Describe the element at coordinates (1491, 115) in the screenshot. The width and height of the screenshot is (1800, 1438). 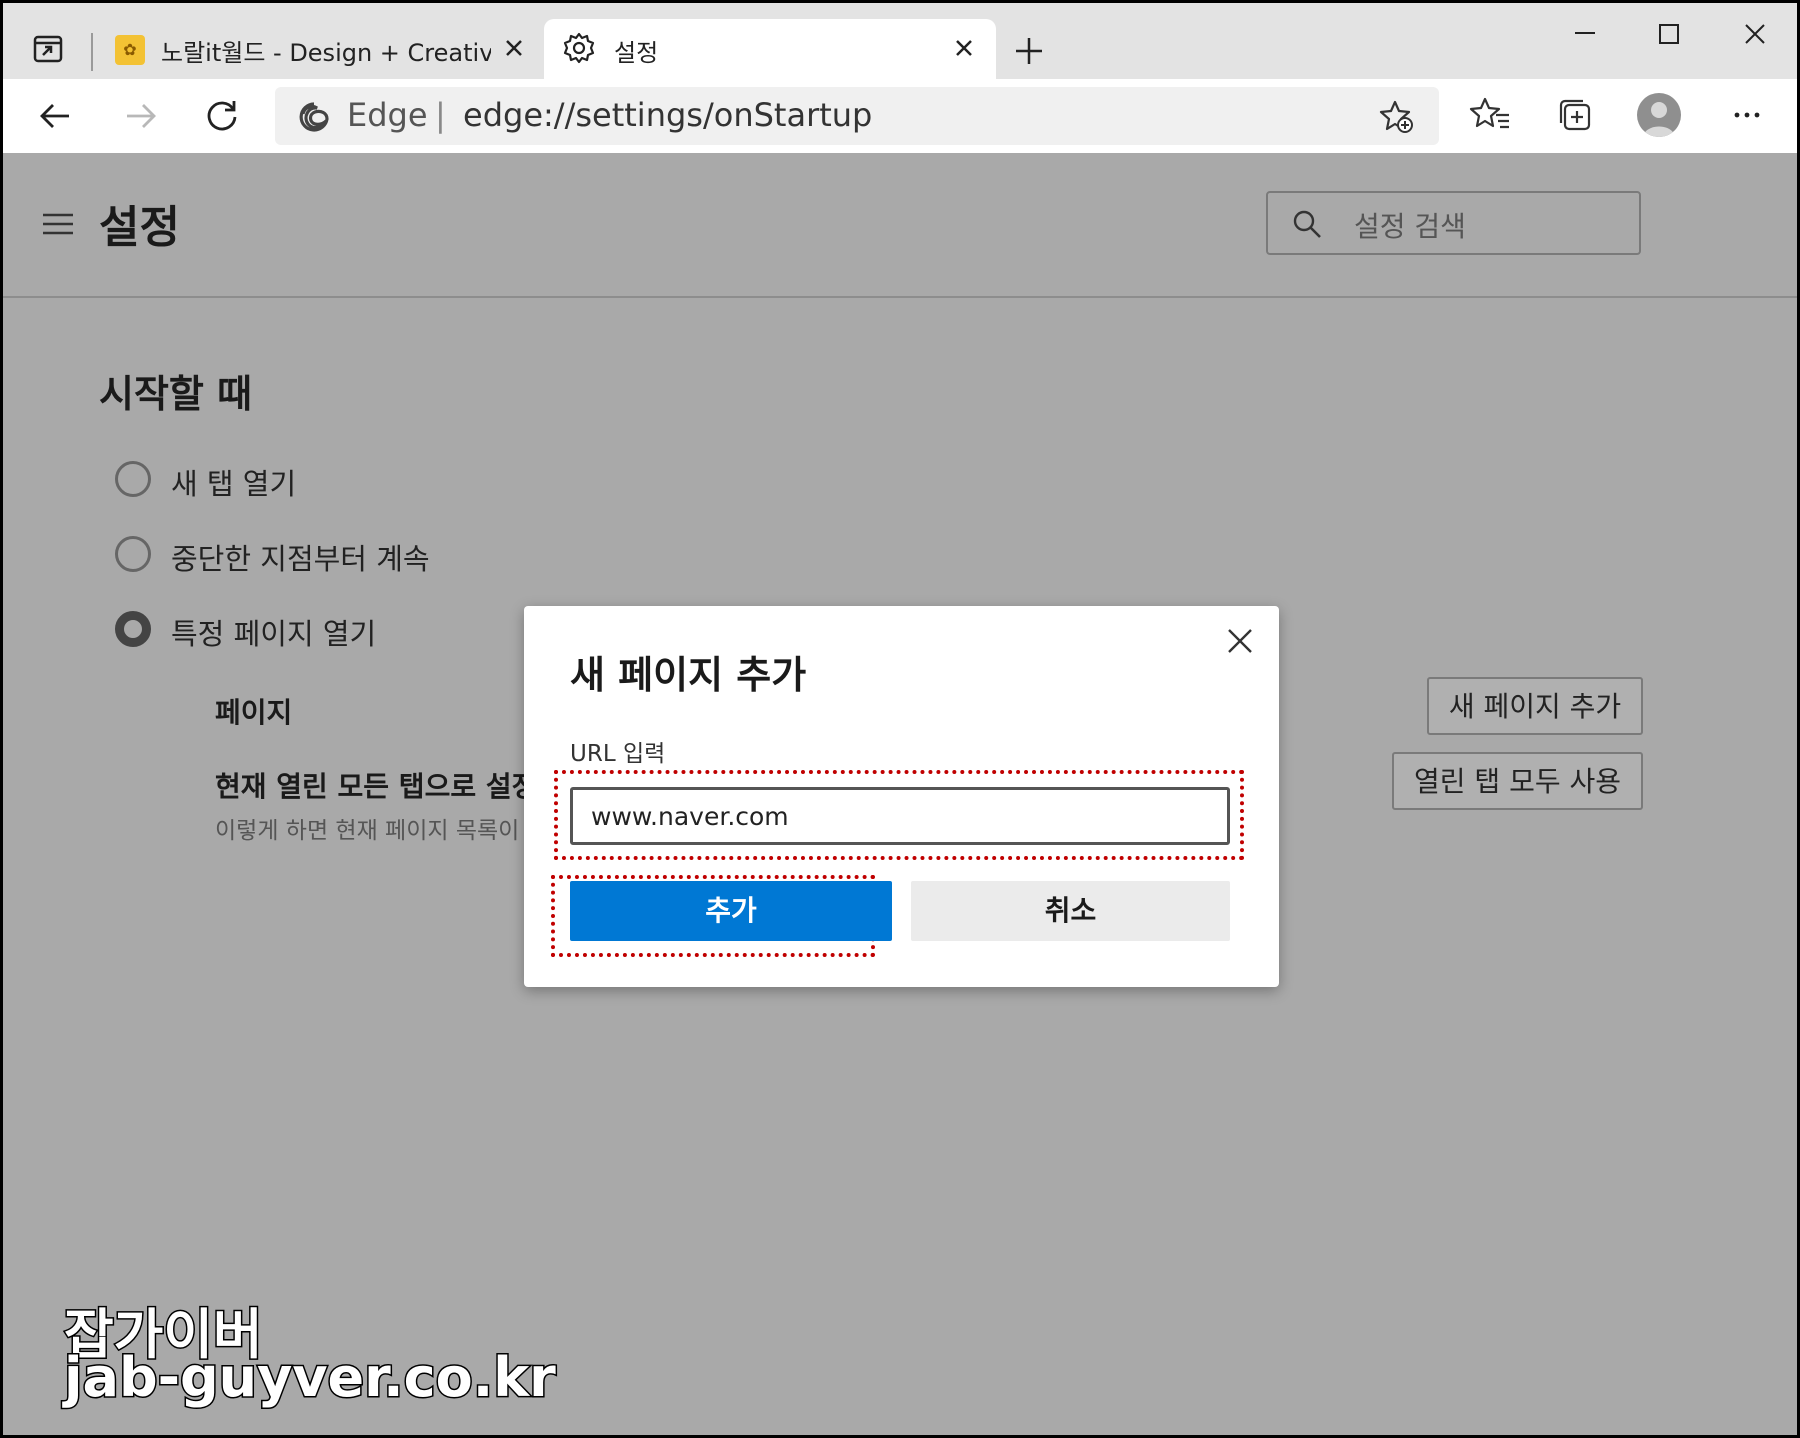
I see `favorites-icon` at that location.